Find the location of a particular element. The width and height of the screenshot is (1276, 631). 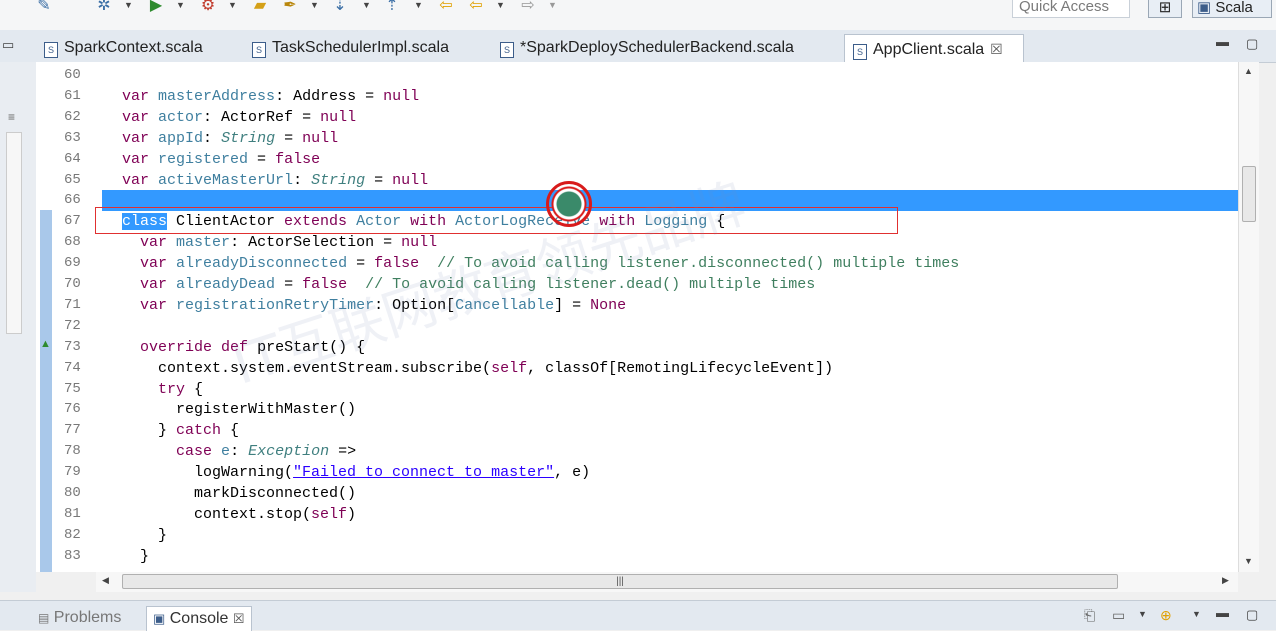

horizontal-scroll-thumb: ||| is located at coordinates (620, 581).